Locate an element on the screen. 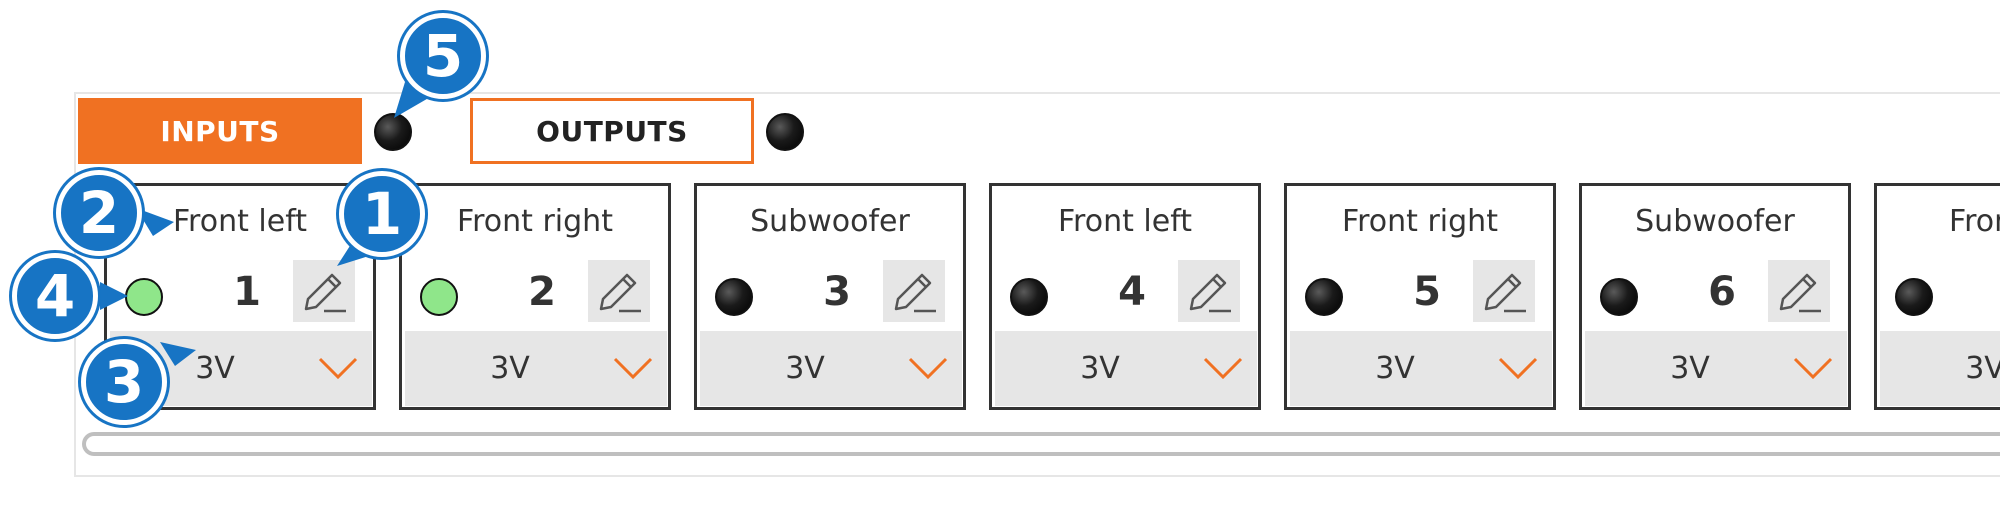 This screenshot has height=507, width=2000. callout-1: 1 is located at coordinates (382, 214).